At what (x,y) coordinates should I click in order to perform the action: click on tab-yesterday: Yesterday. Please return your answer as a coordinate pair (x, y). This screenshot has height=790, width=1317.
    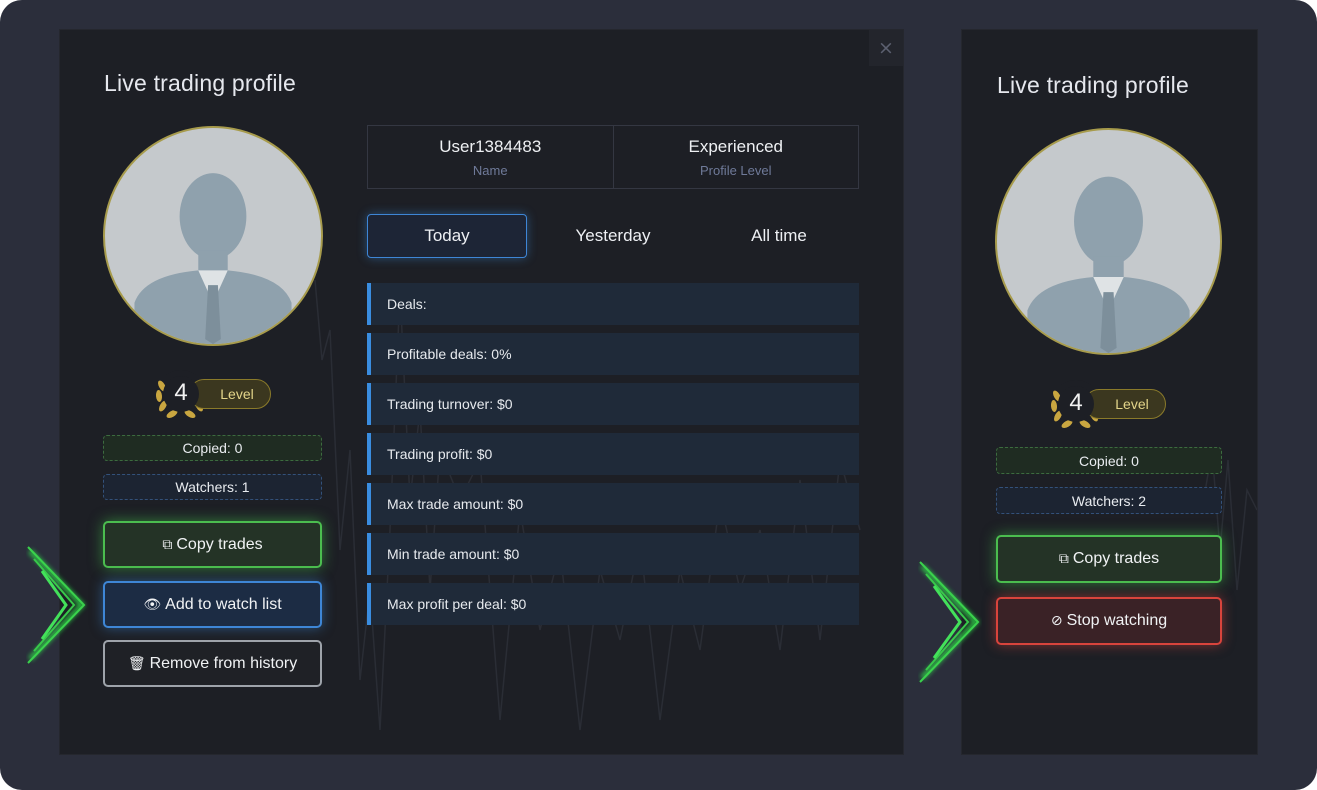
    Looking at the image, I should click on (613, 236).